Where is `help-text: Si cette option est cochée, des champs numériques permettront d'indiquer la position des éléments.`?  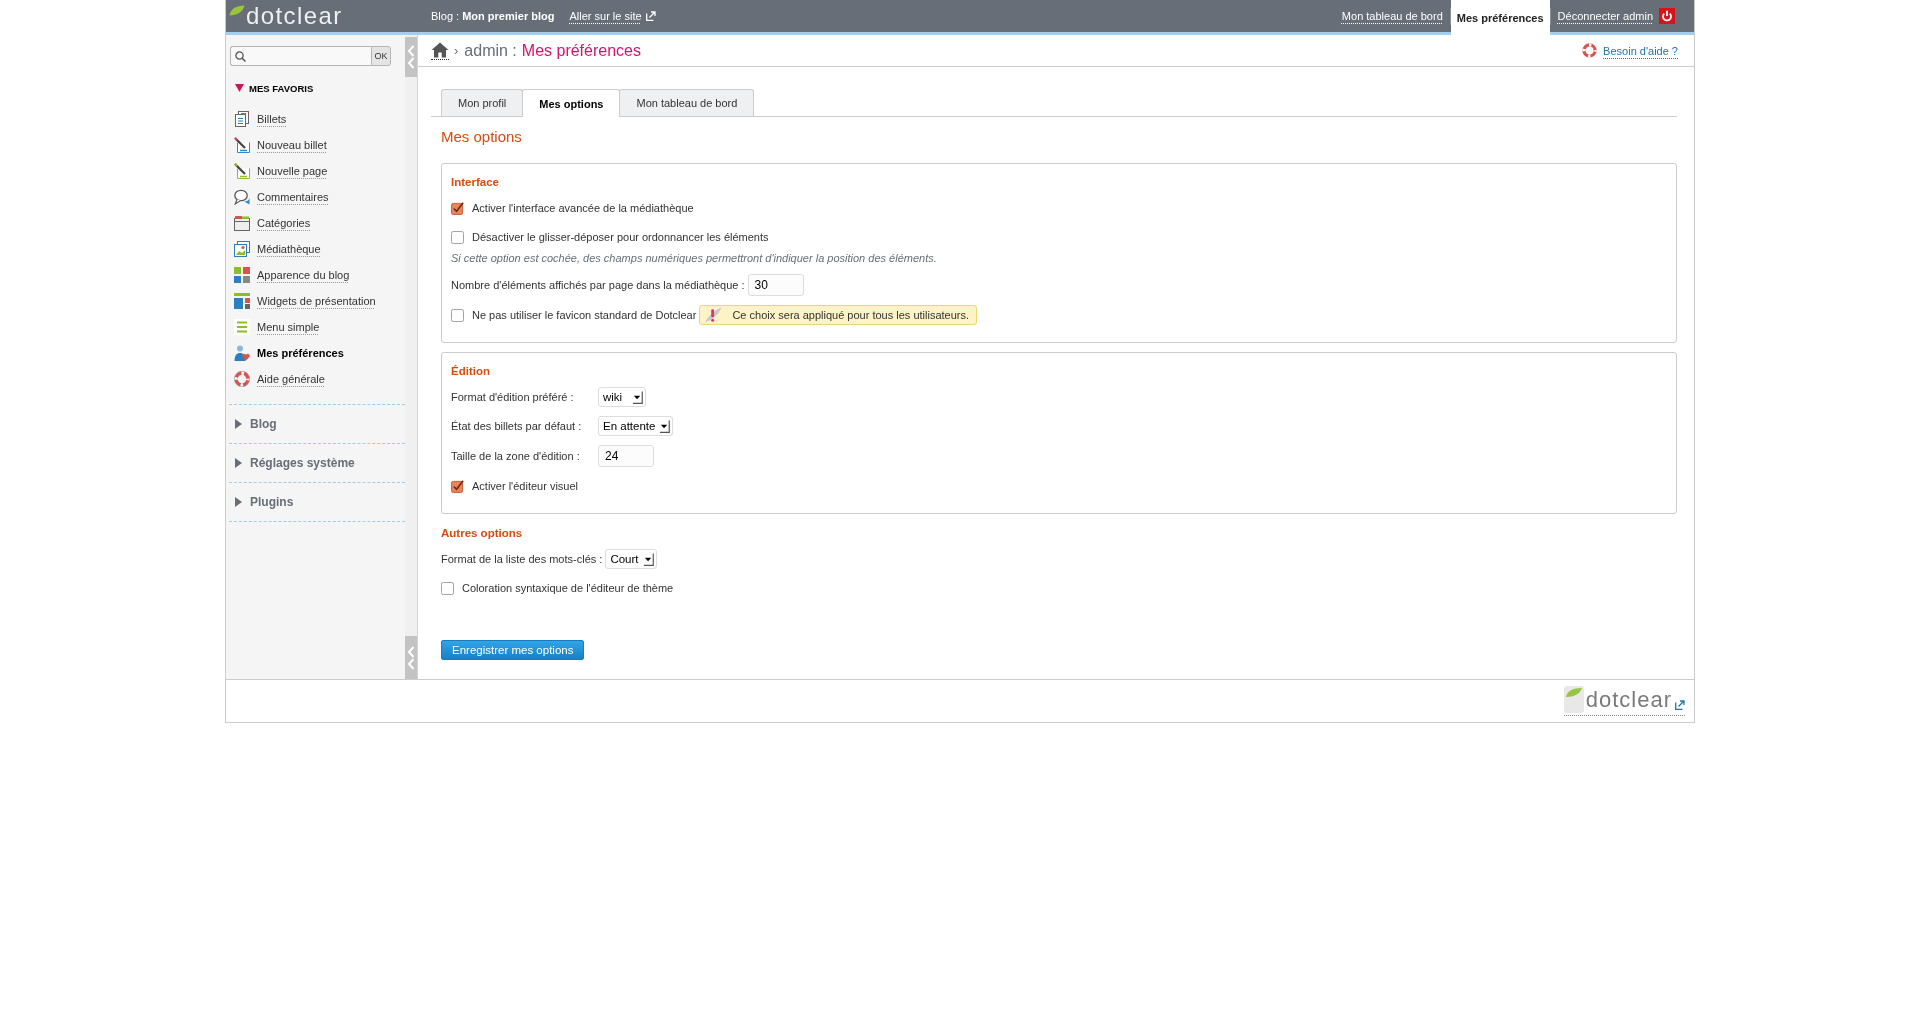 help-text: Si cette option est cochée, des champs numériques permettront d'indiquer la position des éléments. is located at coordinates (694, 258).